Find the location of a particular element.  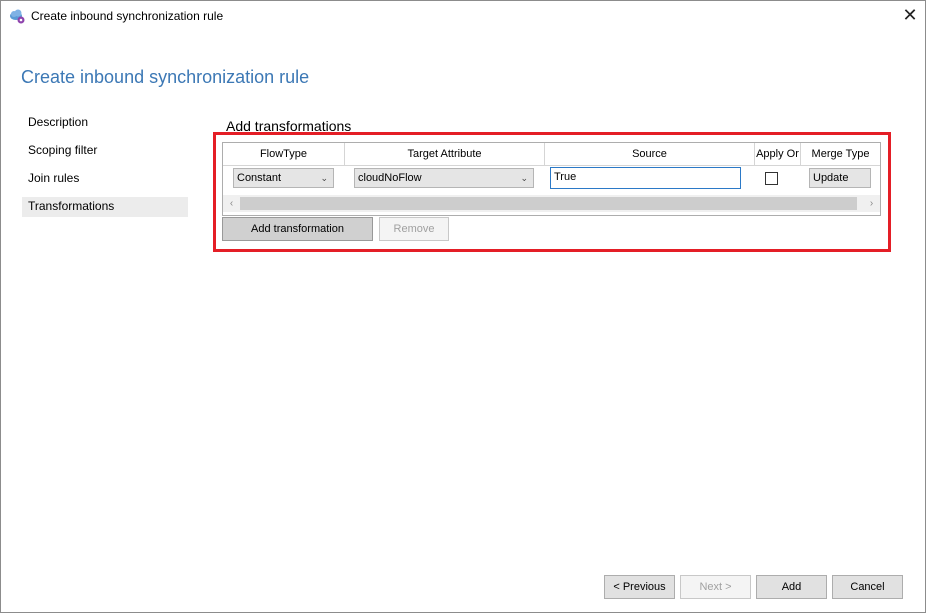

title-bar: Create inbound synchronization rule ✕ is located at coordinates (463, 16).